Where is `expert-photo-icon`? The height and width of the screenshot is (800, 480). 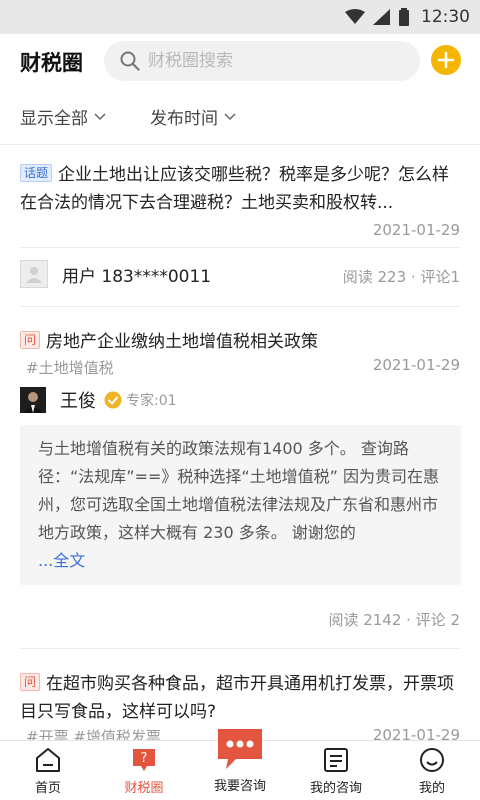
expert-photo-icon is located at coordinates (33, 400).